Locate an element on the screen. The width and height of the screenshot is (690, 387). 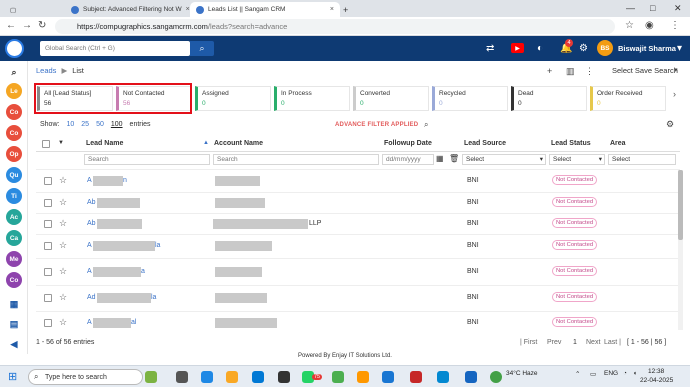
window-close-icon: ✕ is located at coordinates (678, 8).